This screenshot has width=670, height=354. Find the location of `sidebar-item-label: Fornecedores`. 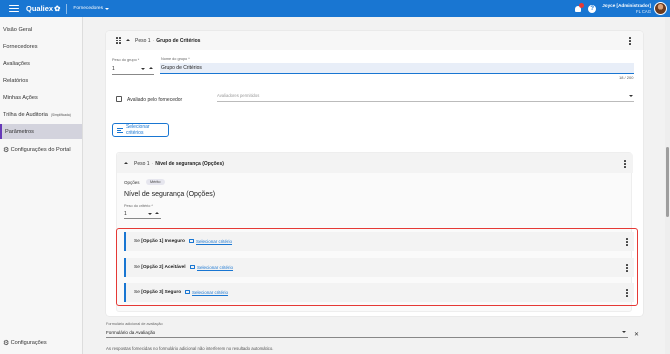

sidebar-item-label: Fornecedores is located at coordinates (20, 46).